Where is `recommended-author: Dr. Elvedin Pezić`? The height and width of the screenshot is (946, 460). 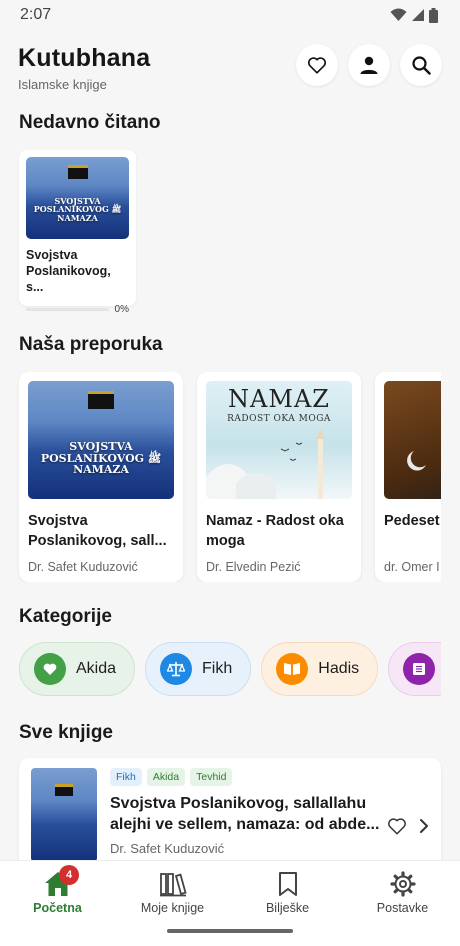 recommended-author: Dr. Elvedin Pezić is located at coordinates (253, 567).